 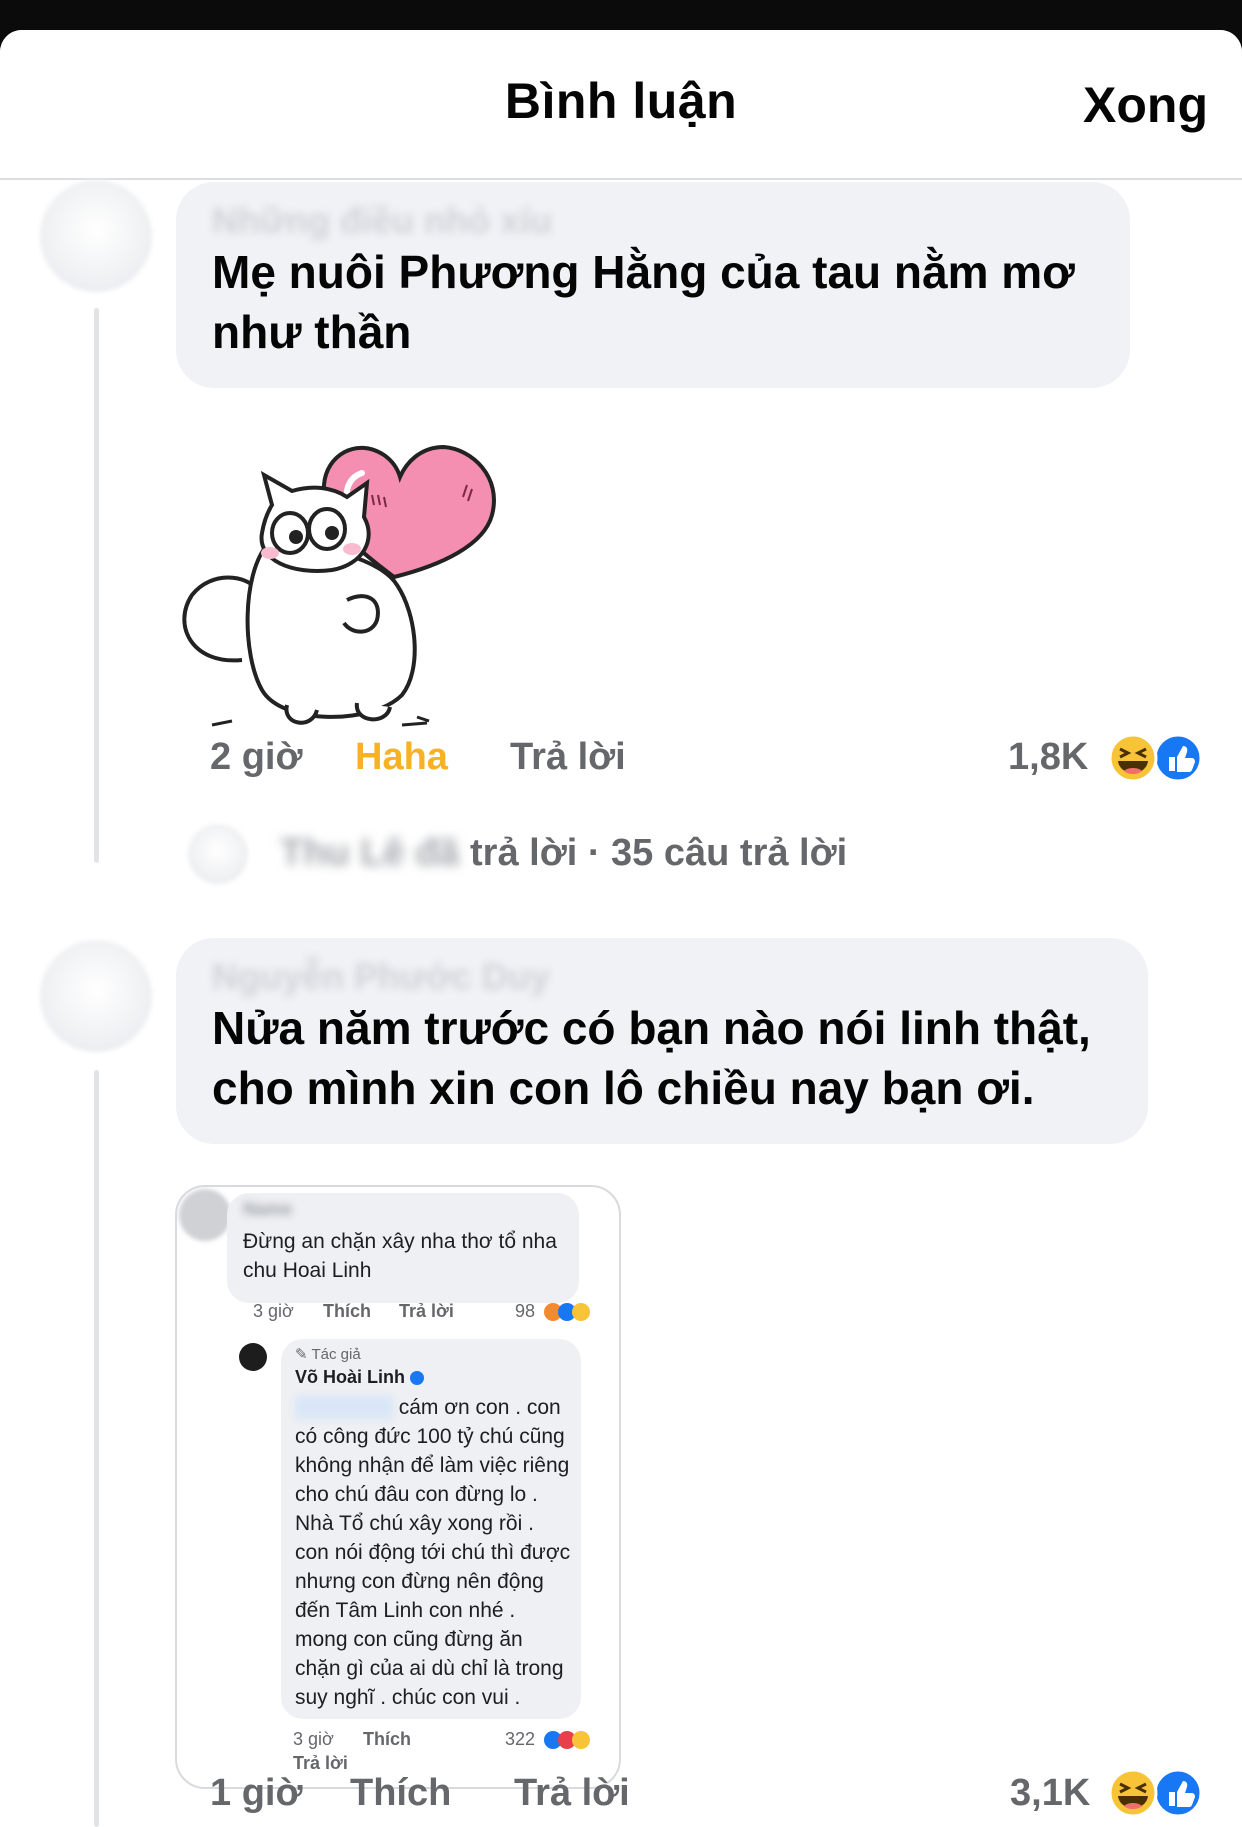 I want to click on author-badge: ✎ Tác giả, so click(x=328, y=1354).